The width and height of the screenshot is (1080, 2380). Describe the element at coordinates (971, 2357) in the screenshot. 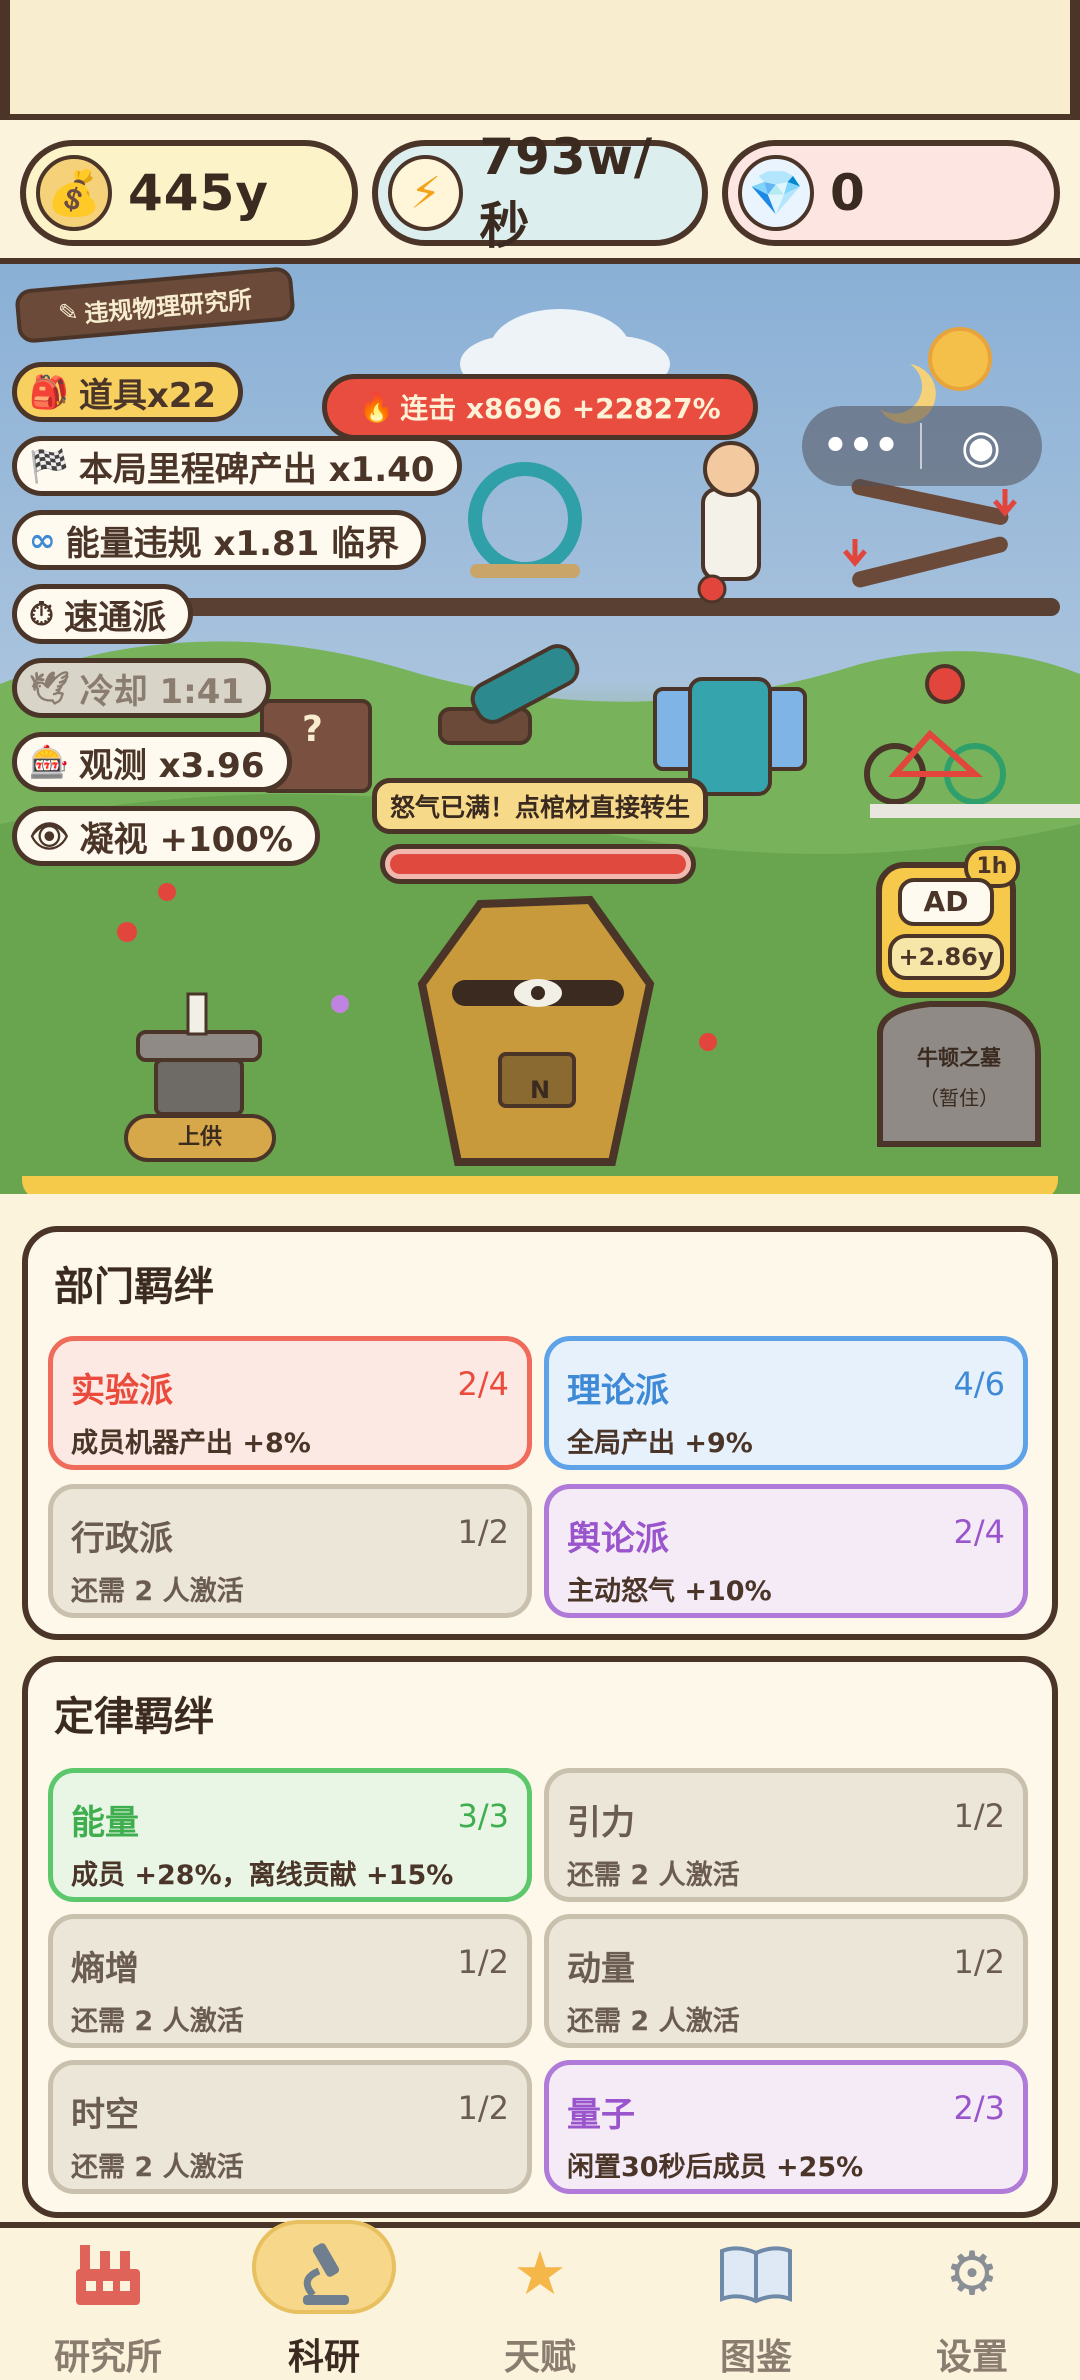

I see `nav-label: 设置` at that location.